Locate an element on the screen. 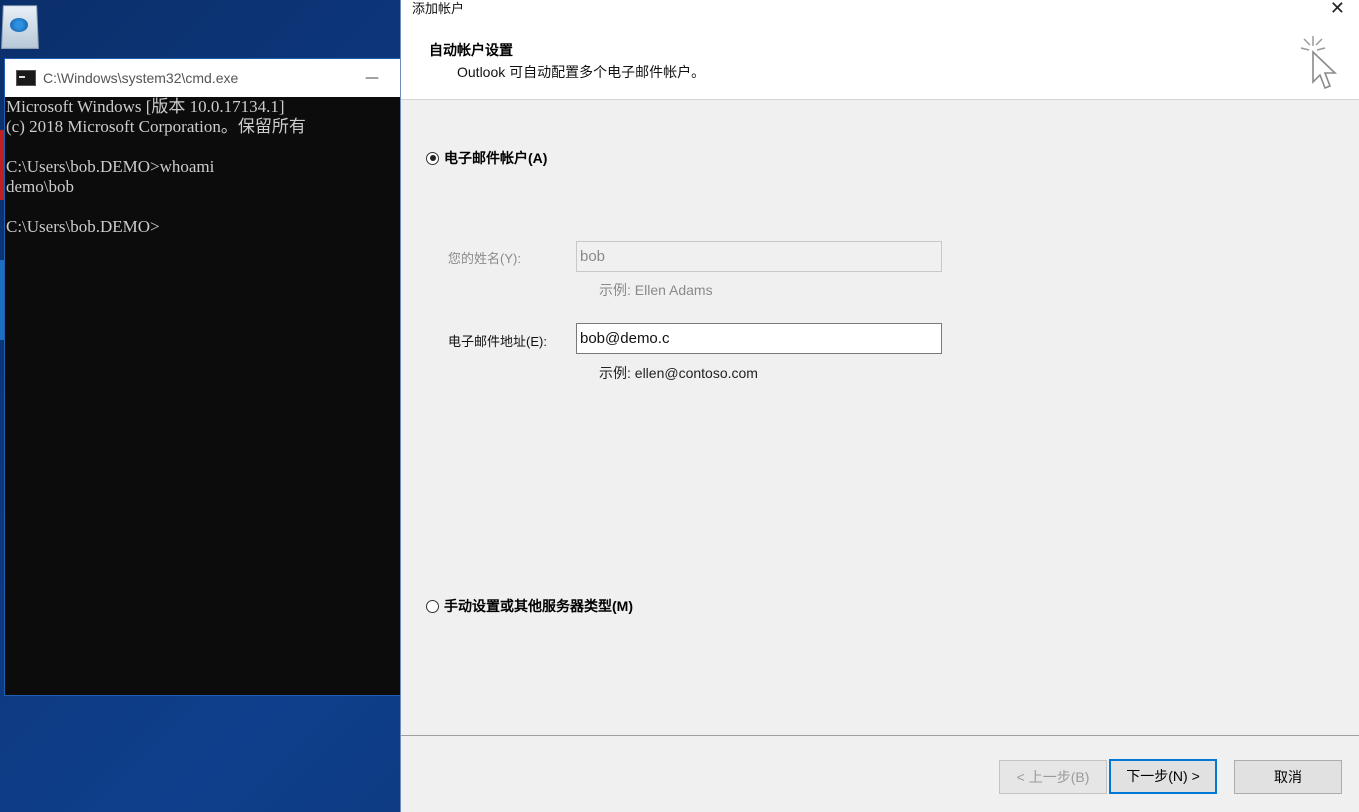 The width and height of the screenshot is (1359, 812). name-field-label: 您的姓名(Y): is located at coordinates (484, 258).